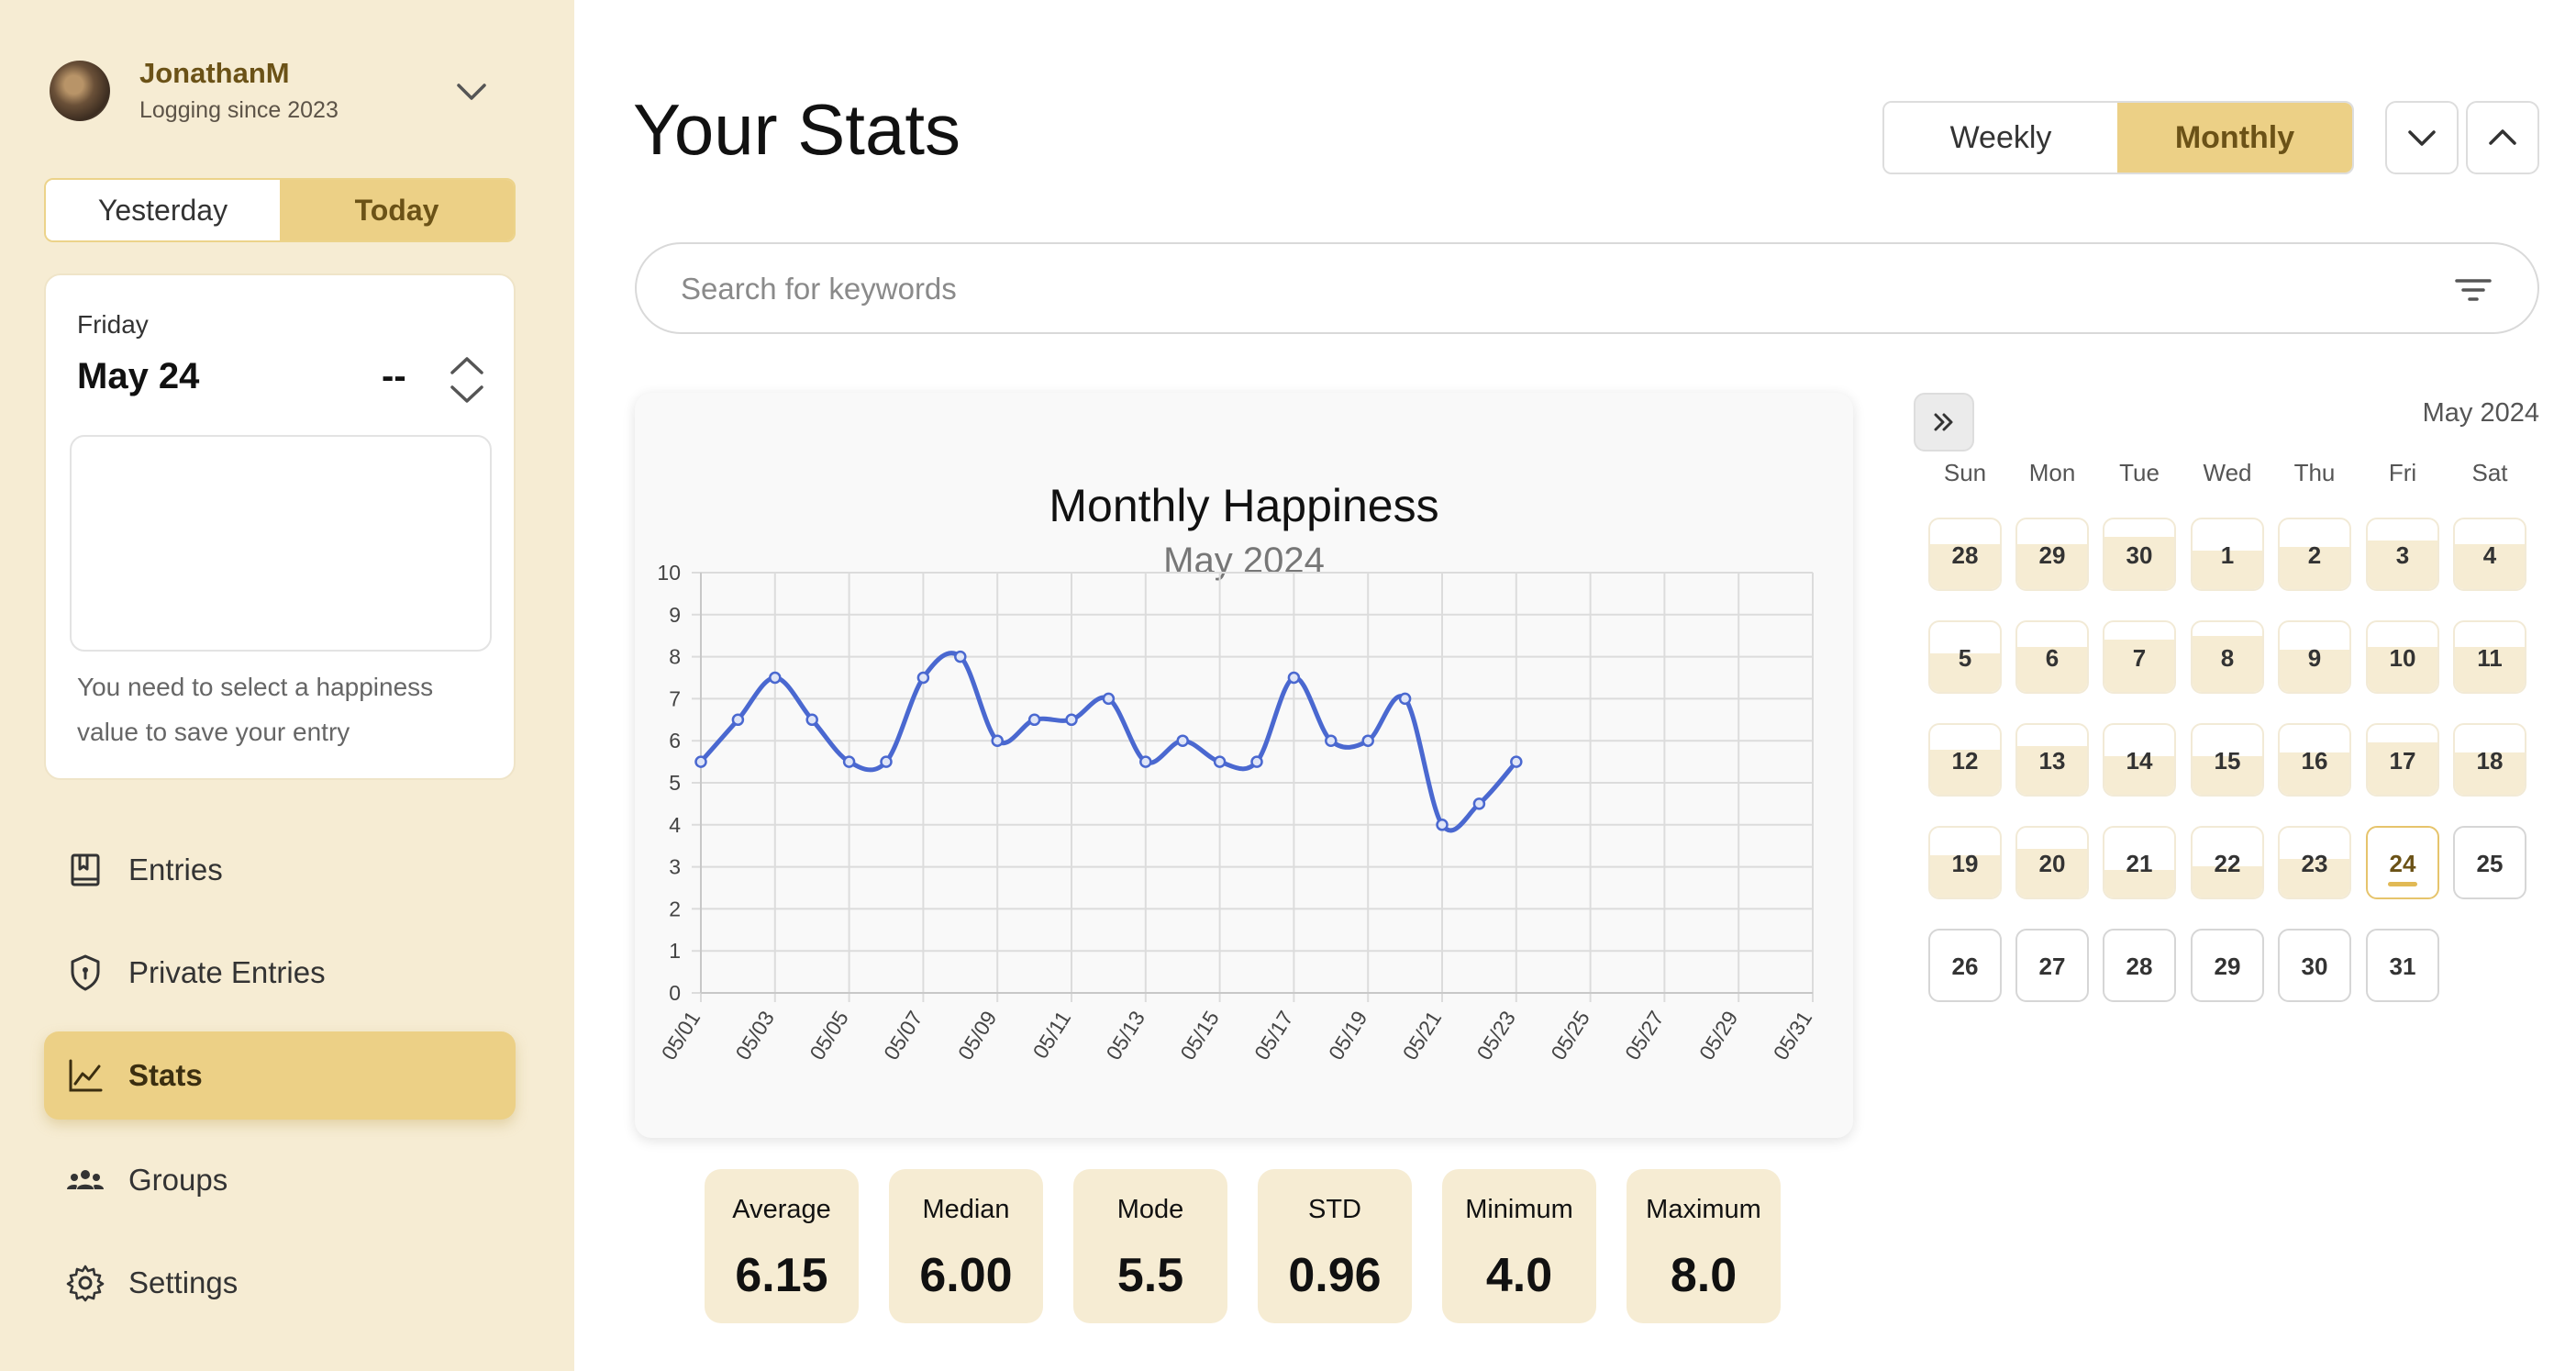 This screenshot has width=2576, height=1371. I want to click on calendar-day: 12, so click(1965, 760).